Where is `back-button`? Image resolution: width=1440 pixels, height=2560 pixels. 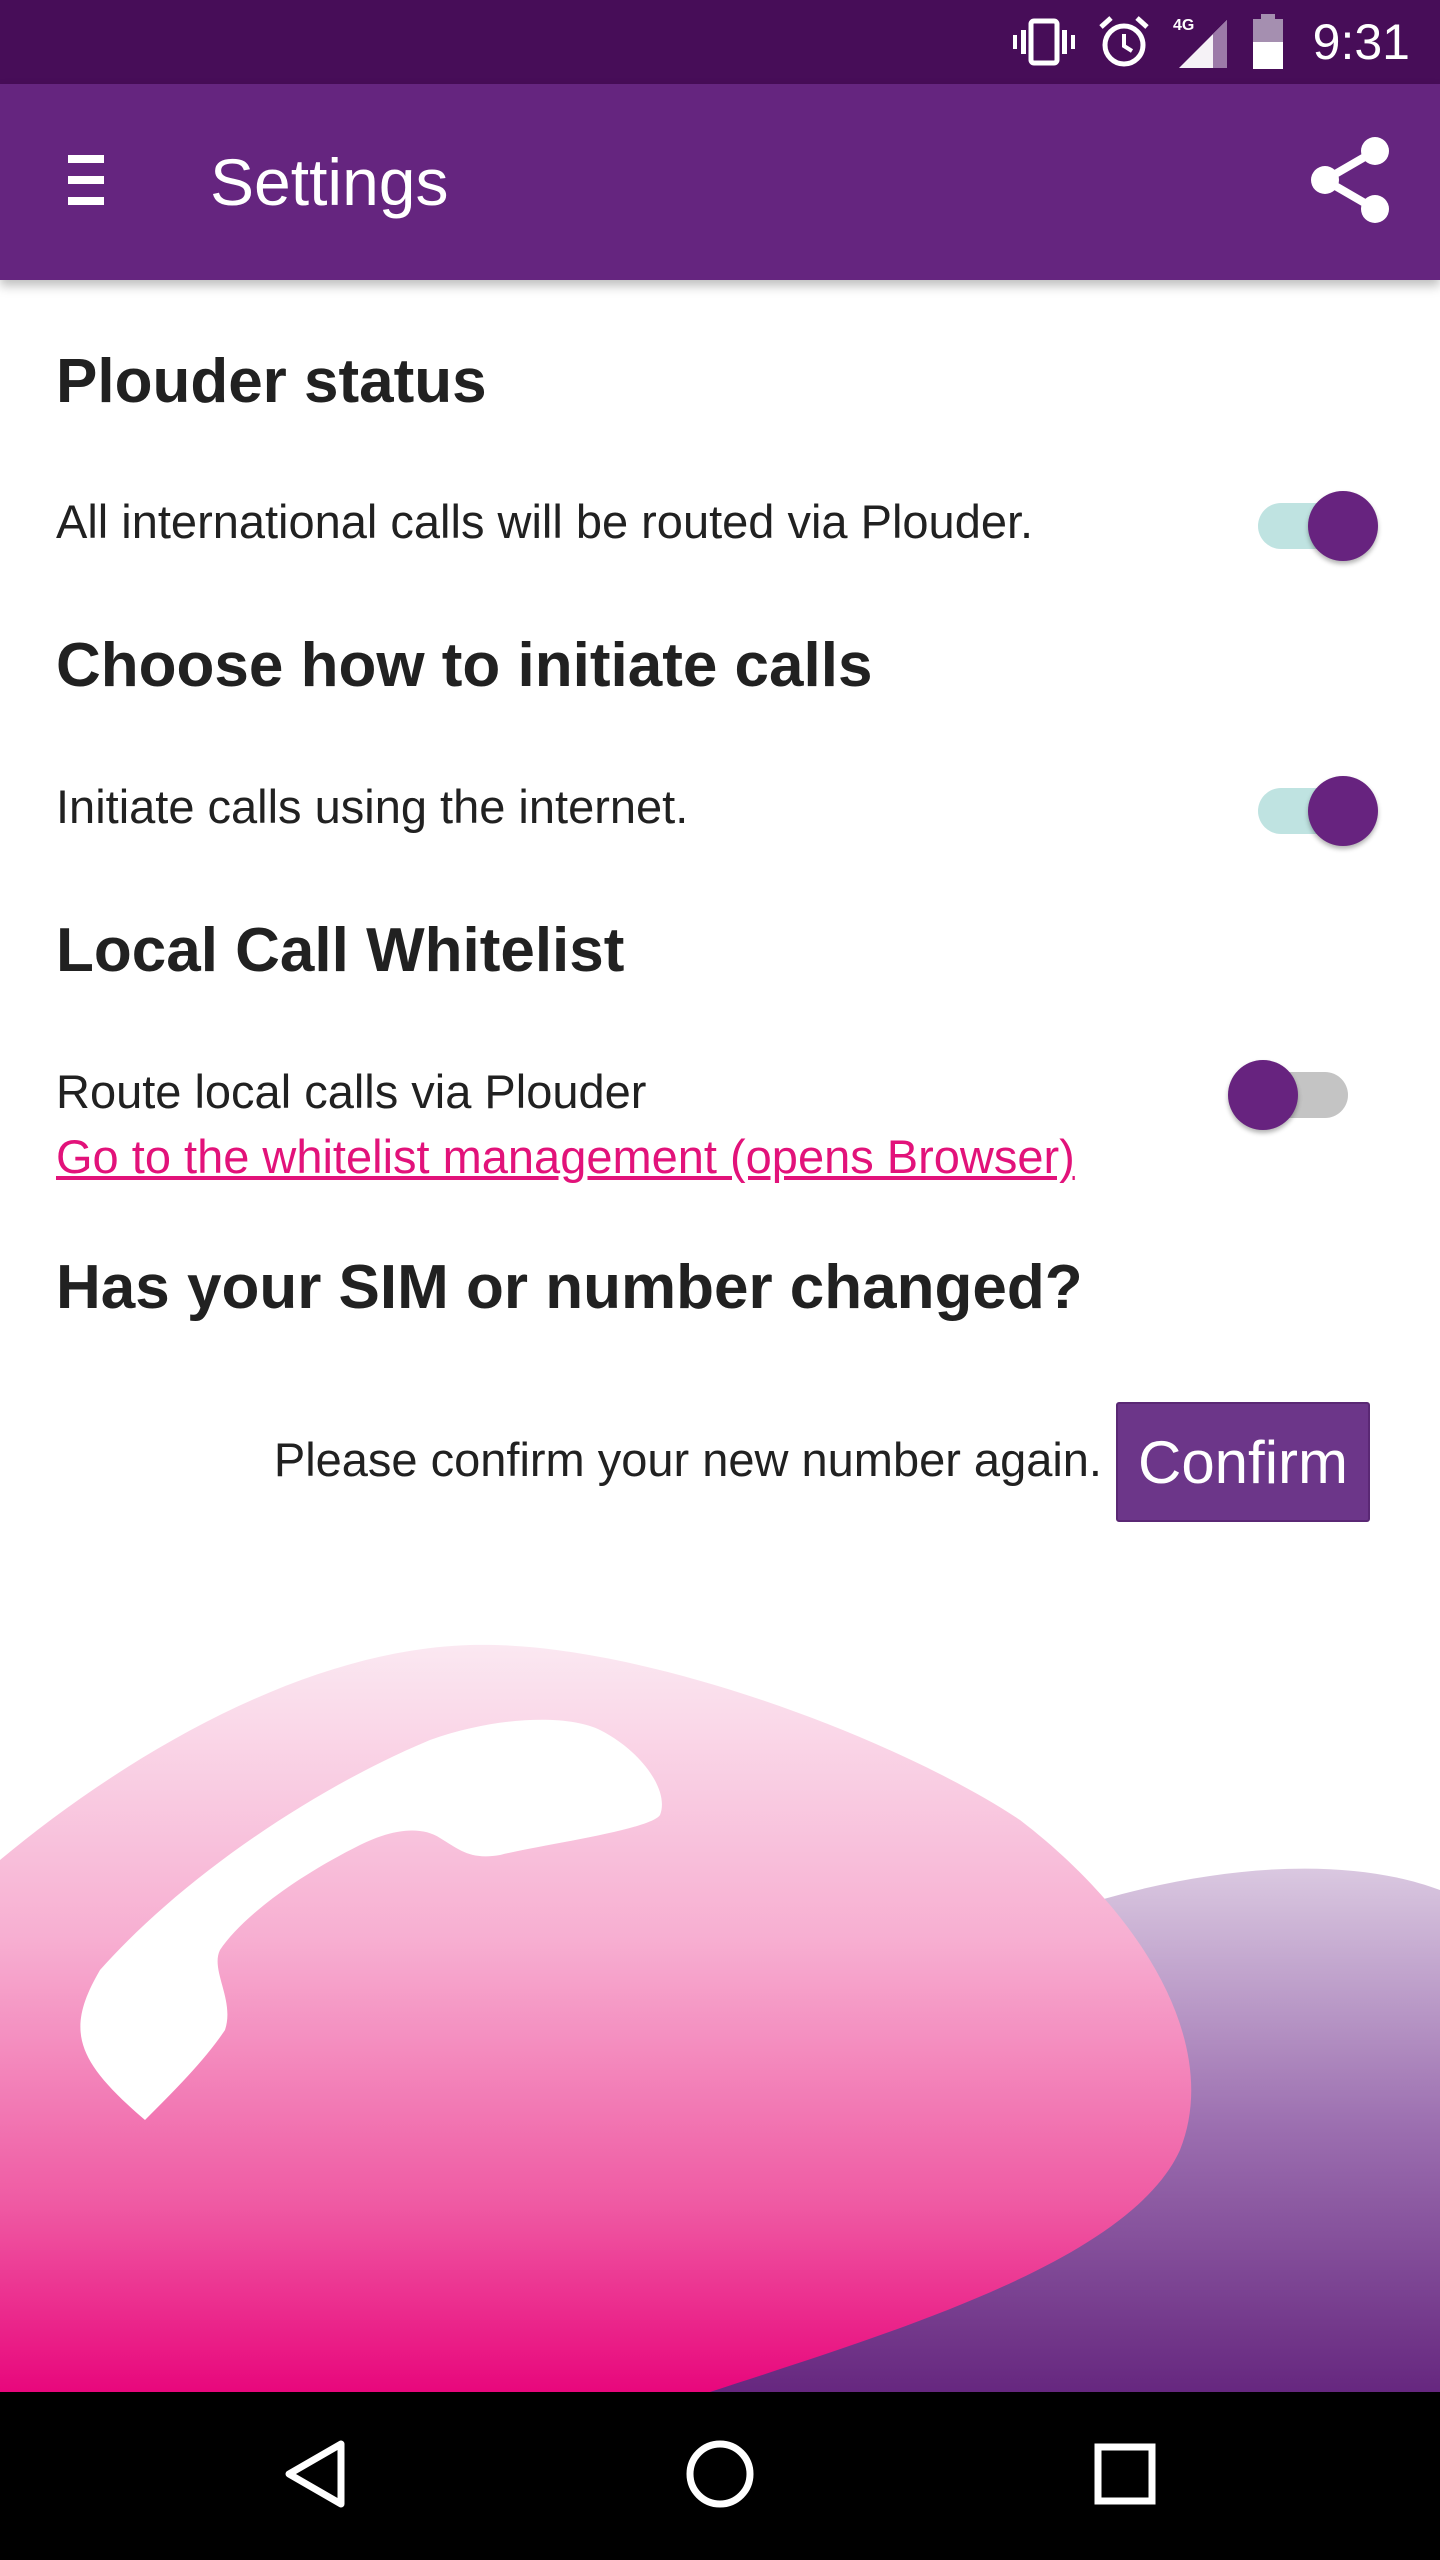 back-button is located at coordinates (316, 2476).